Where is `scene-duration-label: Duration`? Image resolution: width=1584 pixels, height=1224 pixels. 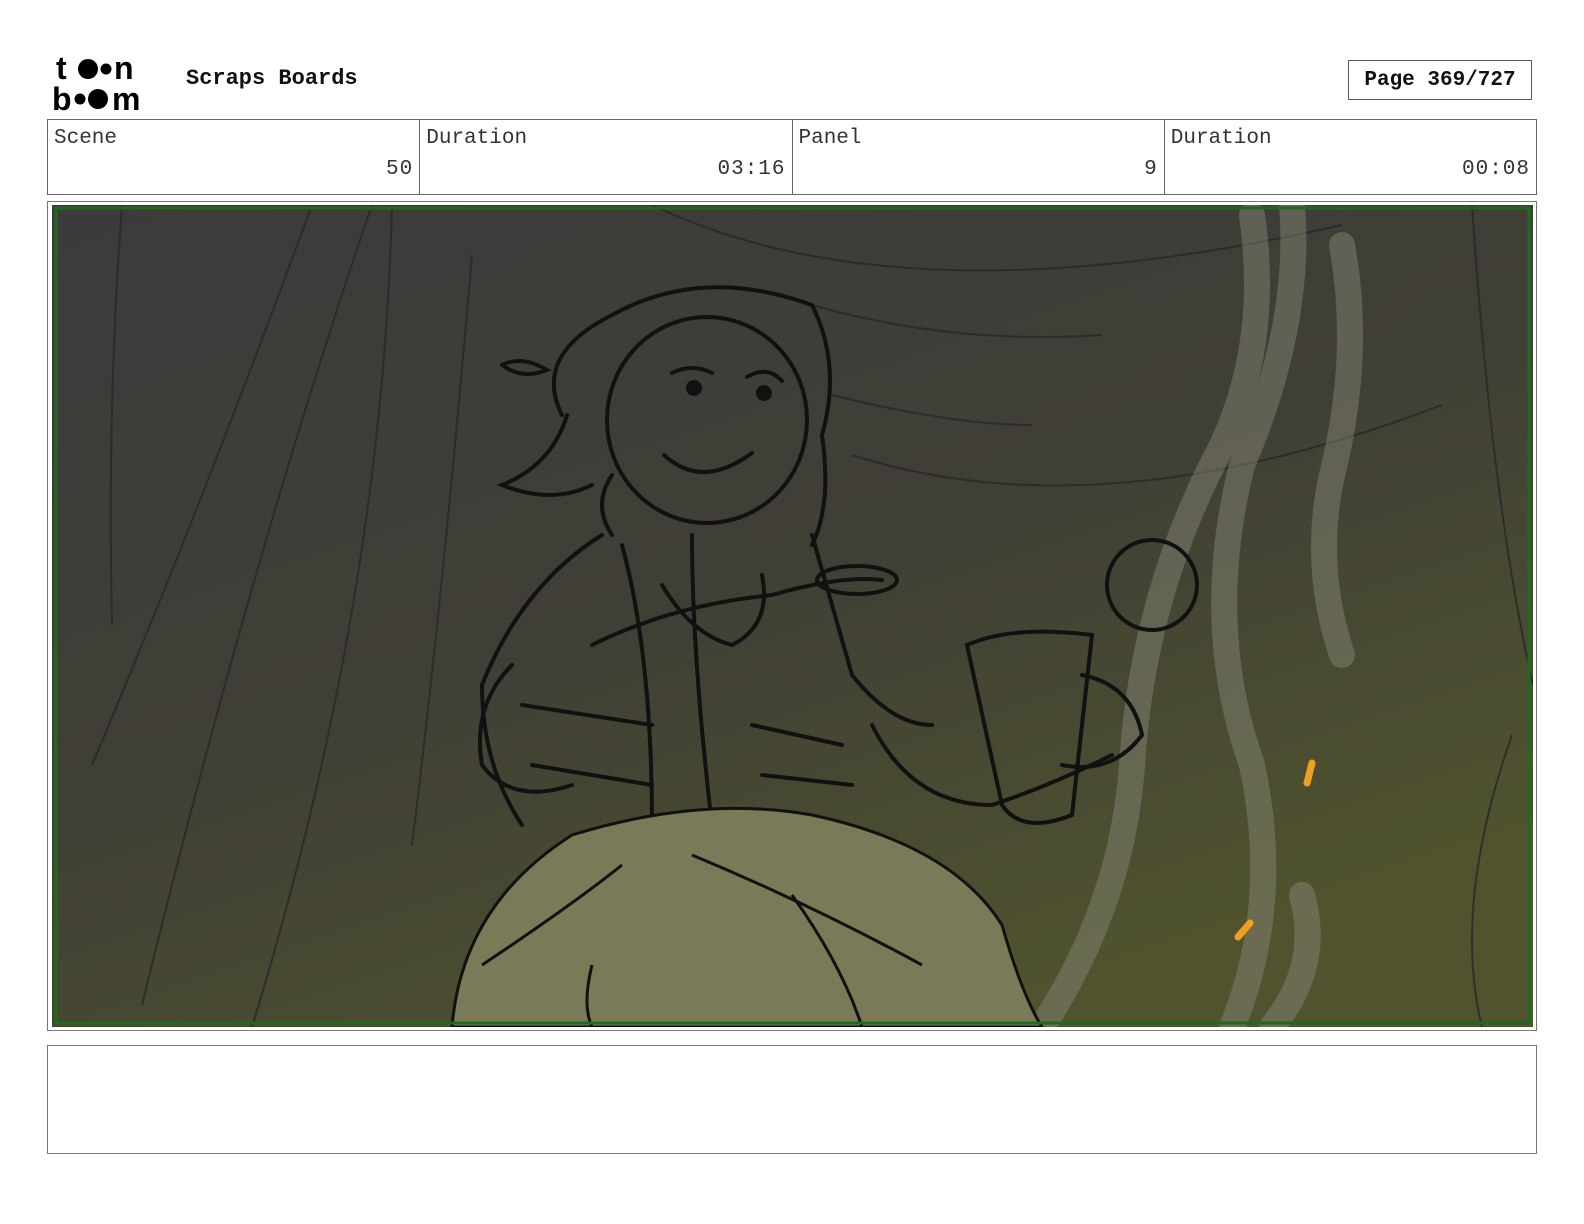
scene-duration-label: Duration is located at coordinates (477, 138).